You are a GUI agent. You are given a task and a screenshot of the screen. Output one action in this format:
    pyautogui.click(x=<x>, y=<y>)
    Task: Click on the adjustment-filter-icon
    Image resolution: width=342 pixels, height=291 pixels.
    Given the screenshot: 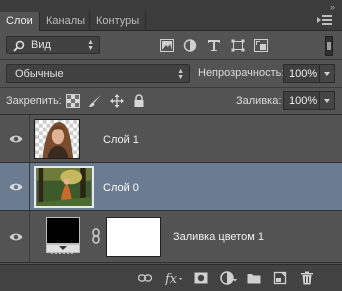 What is the action you would take?
    pyautogui.click(x=190, y=45)
    